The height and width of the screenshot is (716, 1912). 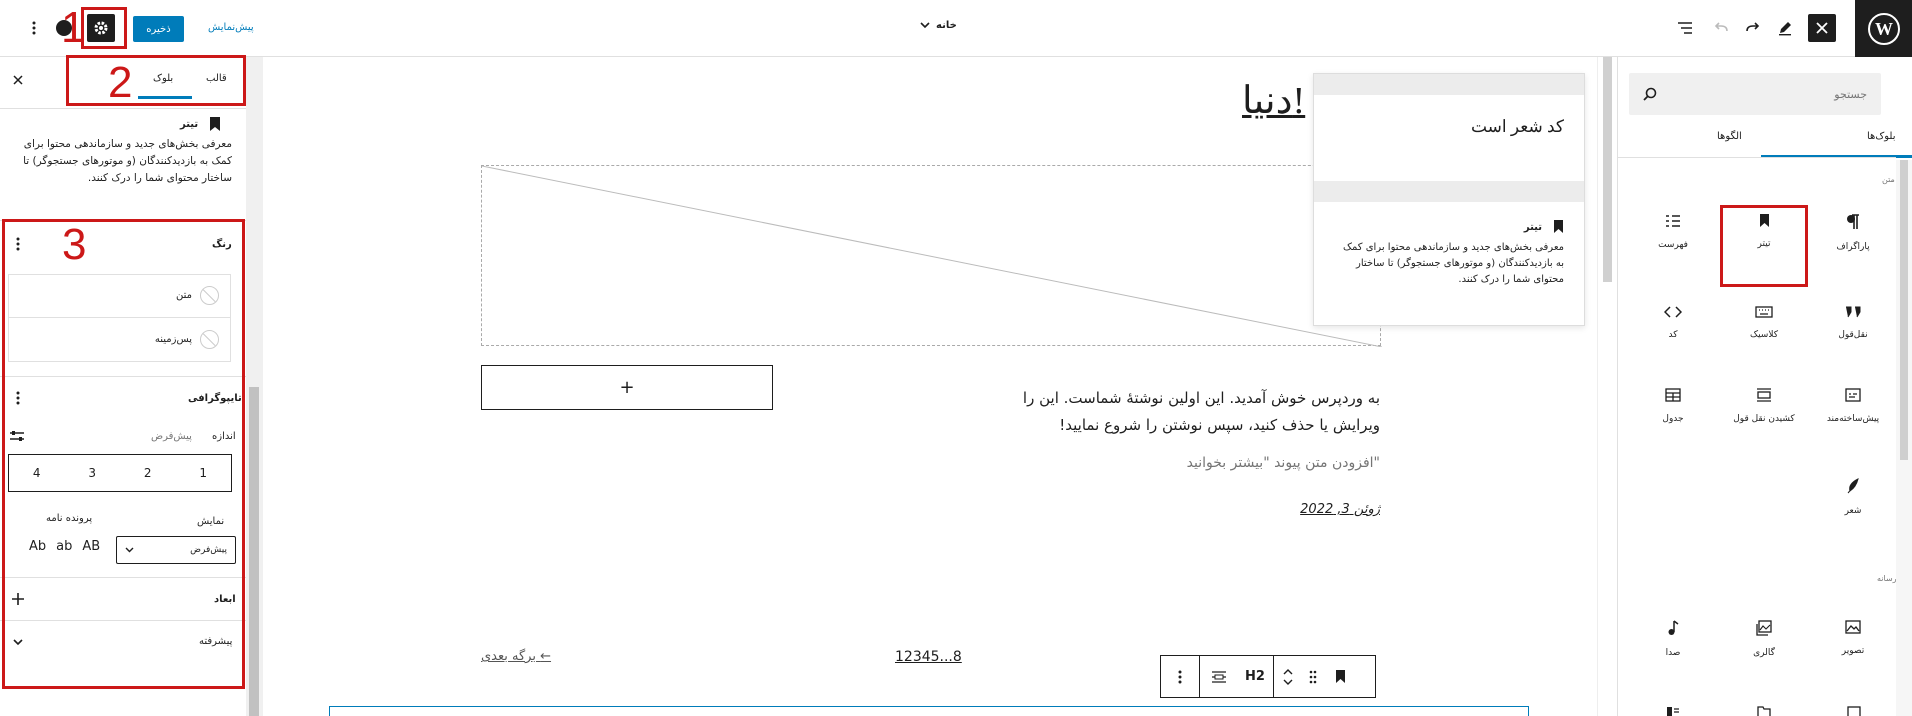 I want to click on align-button, so click(x=1218, y=676).